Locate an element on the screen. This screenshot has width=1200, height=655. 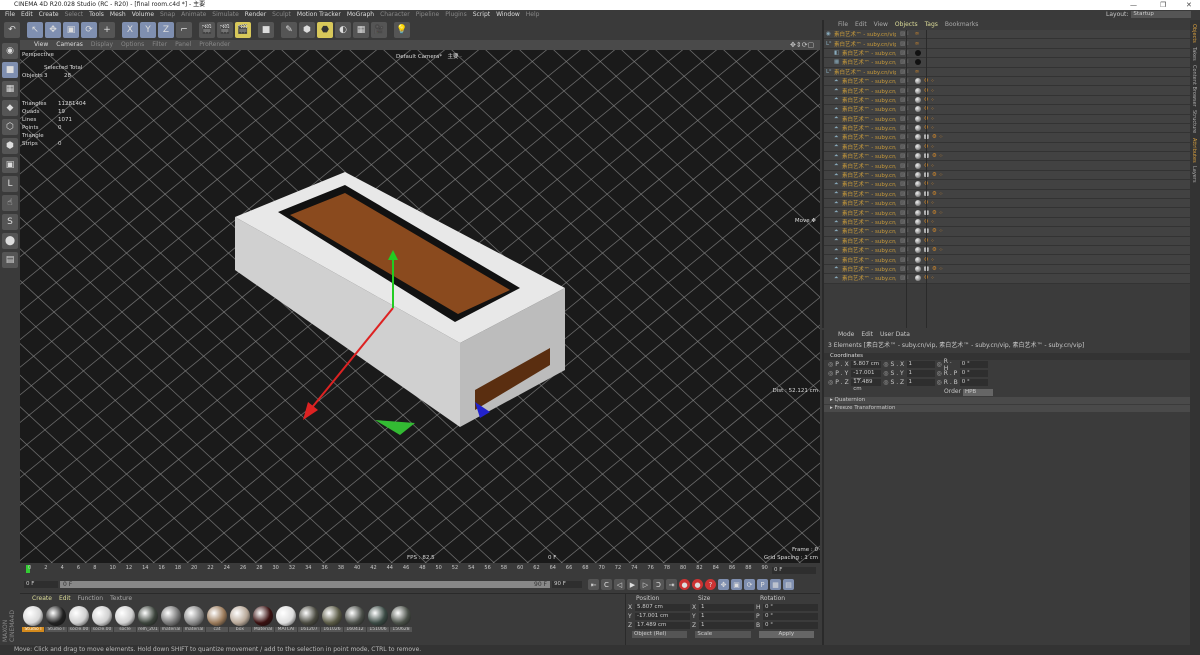
freeze-transformation-section: ▸ Freeze Transformation is located at coordinates (1007, 408).